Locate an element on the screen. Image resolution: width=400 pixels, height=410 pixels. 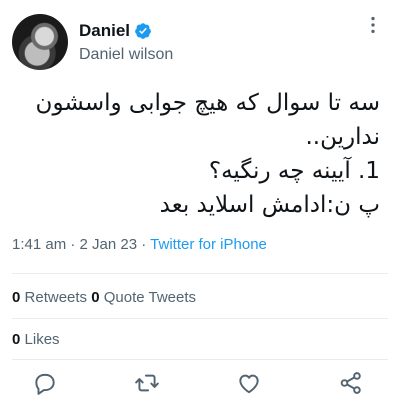
retweet-icon is located at coordinates (147, 383).